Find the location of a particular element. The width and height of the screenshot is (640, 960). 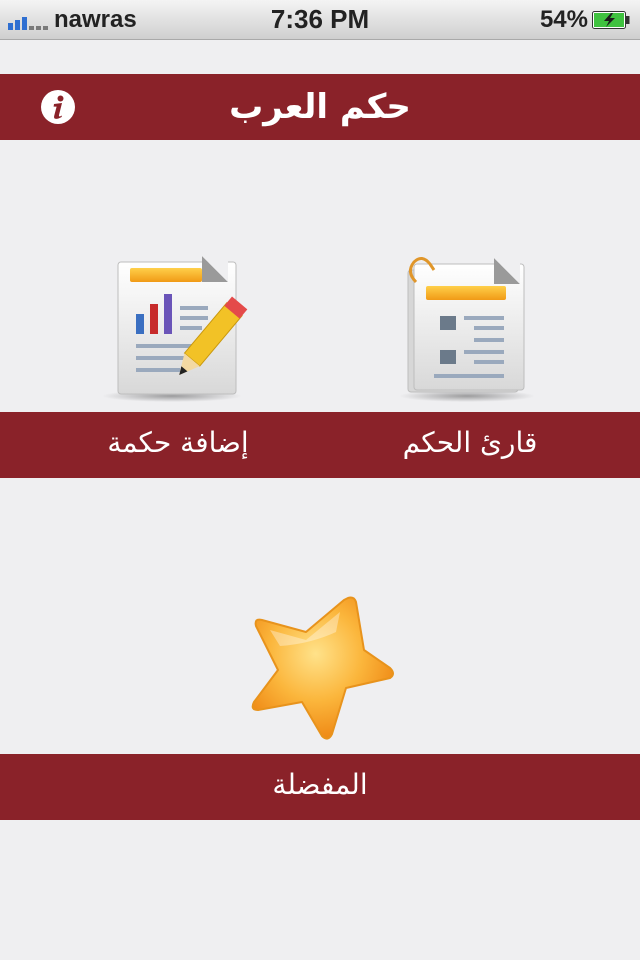

menu-band-bottom: المفضلة is located at coordinates (320, 787).